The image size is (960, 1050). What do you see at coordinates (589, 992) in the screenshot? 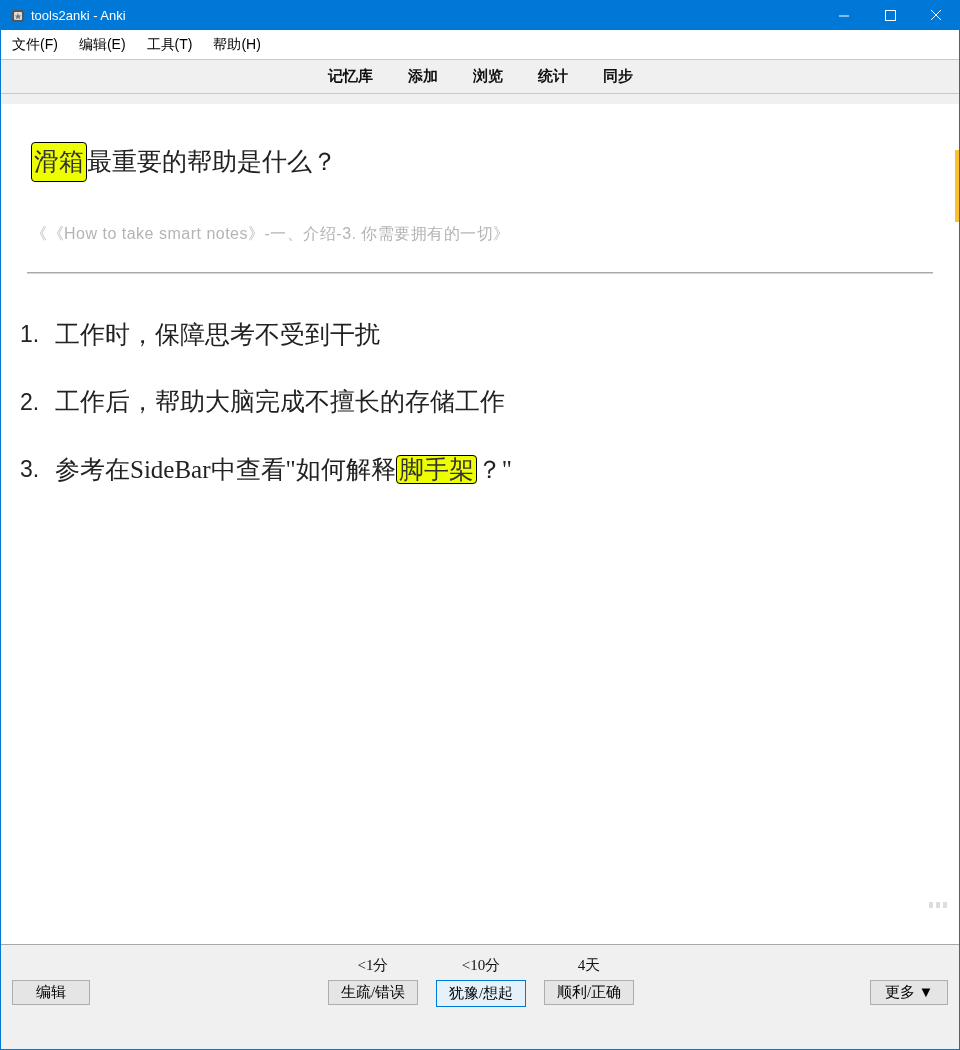
I see `answer-button: 顺利/正确` at bounding box center [589, 992].